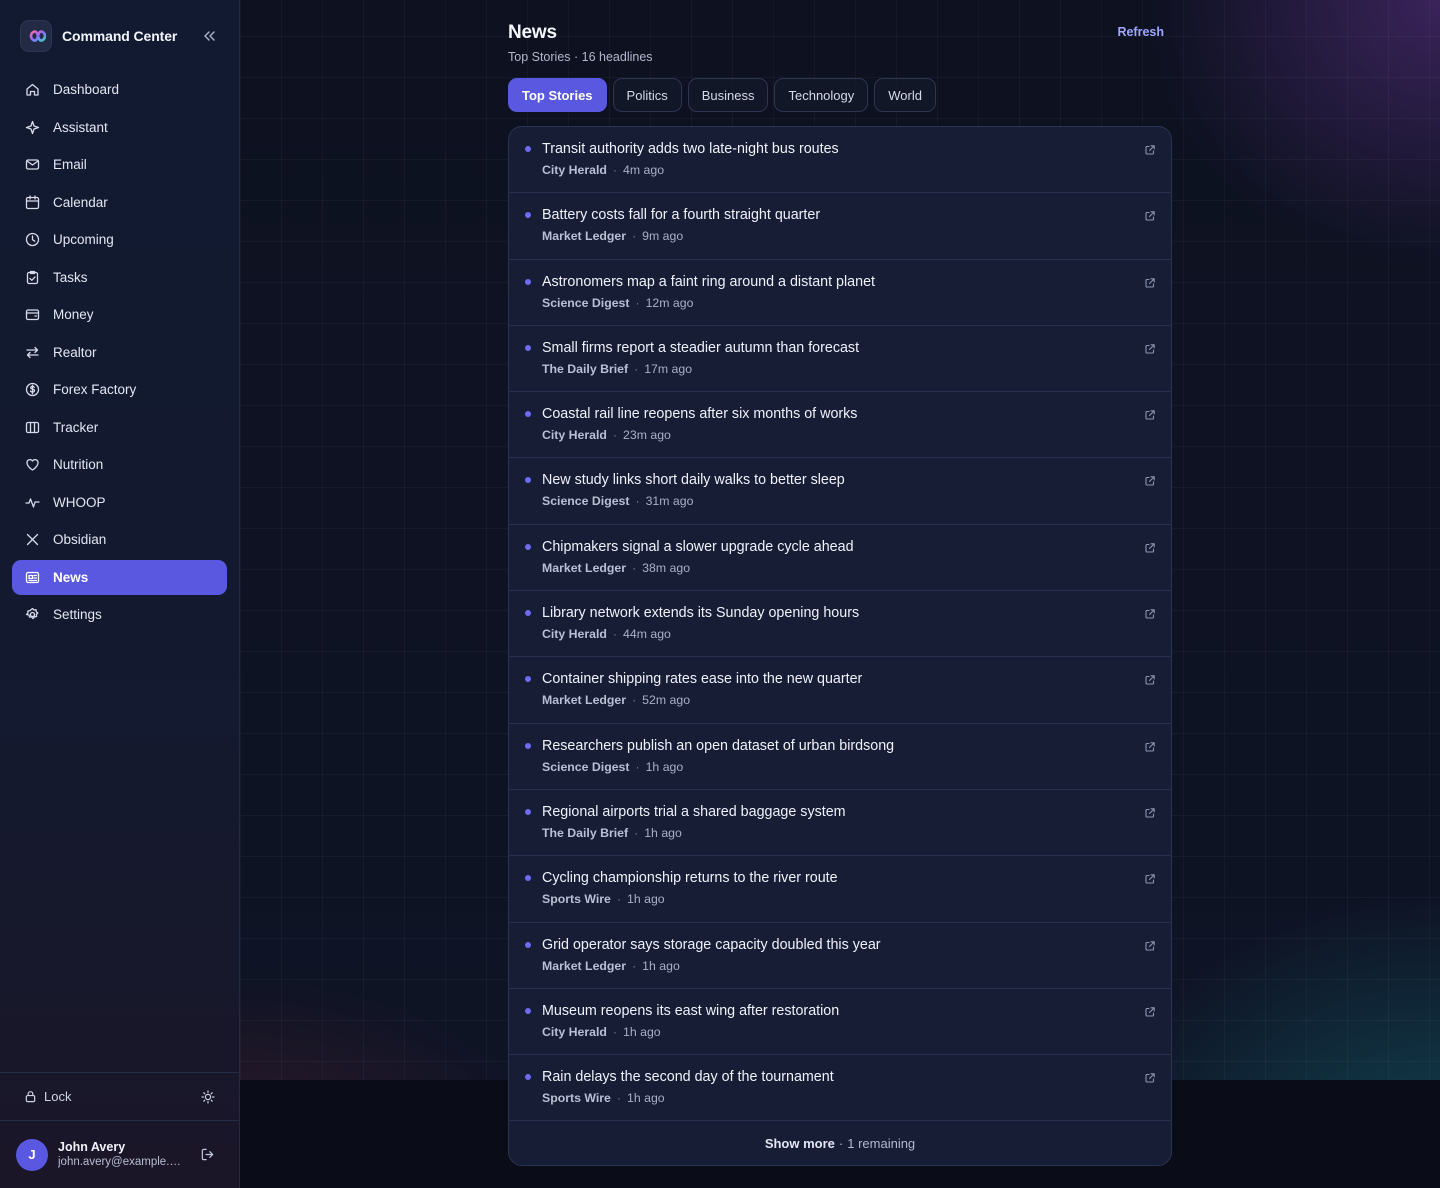 The height and width of the screenshot is (1188, 1440). I want to click on arrows-swap-icon, so click(32, 352).